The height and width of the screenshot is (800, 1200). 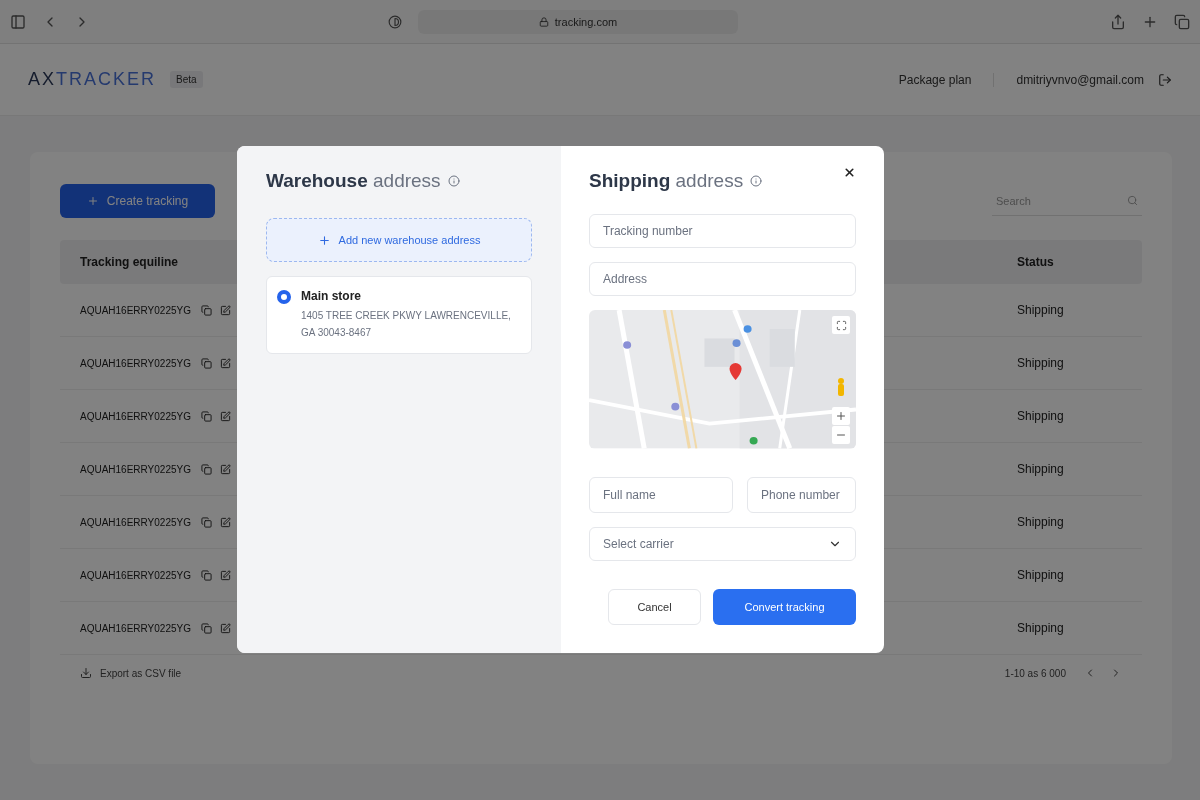 What do you see at coordinates (784, 607) in the screenshot?
I see `convert-tracking-button: Convert tracking` at bounding box center [784, 607].